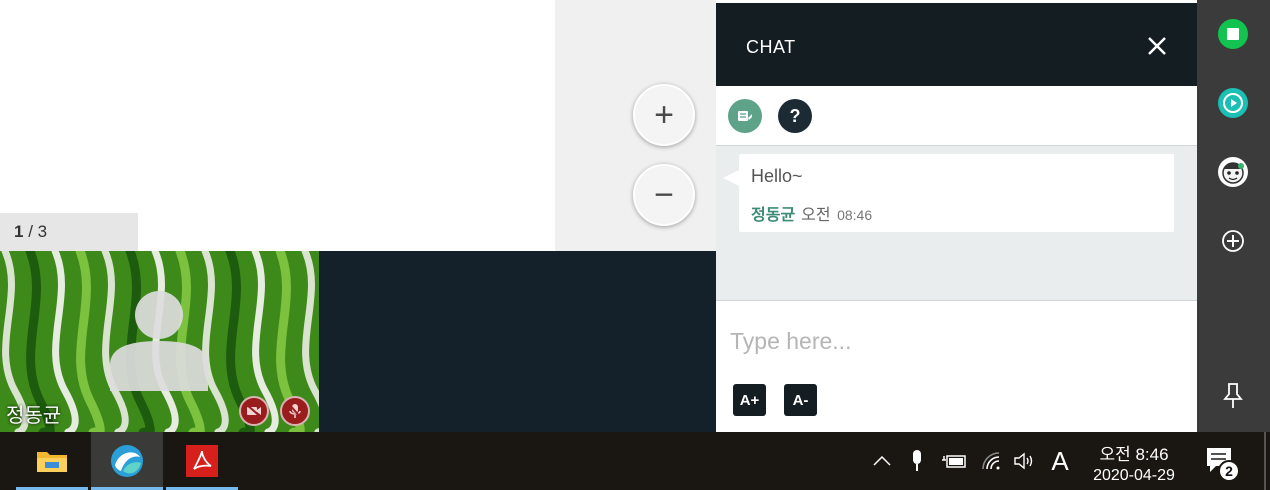  I want to click on message-sender: 정동균, so click(773, 215).